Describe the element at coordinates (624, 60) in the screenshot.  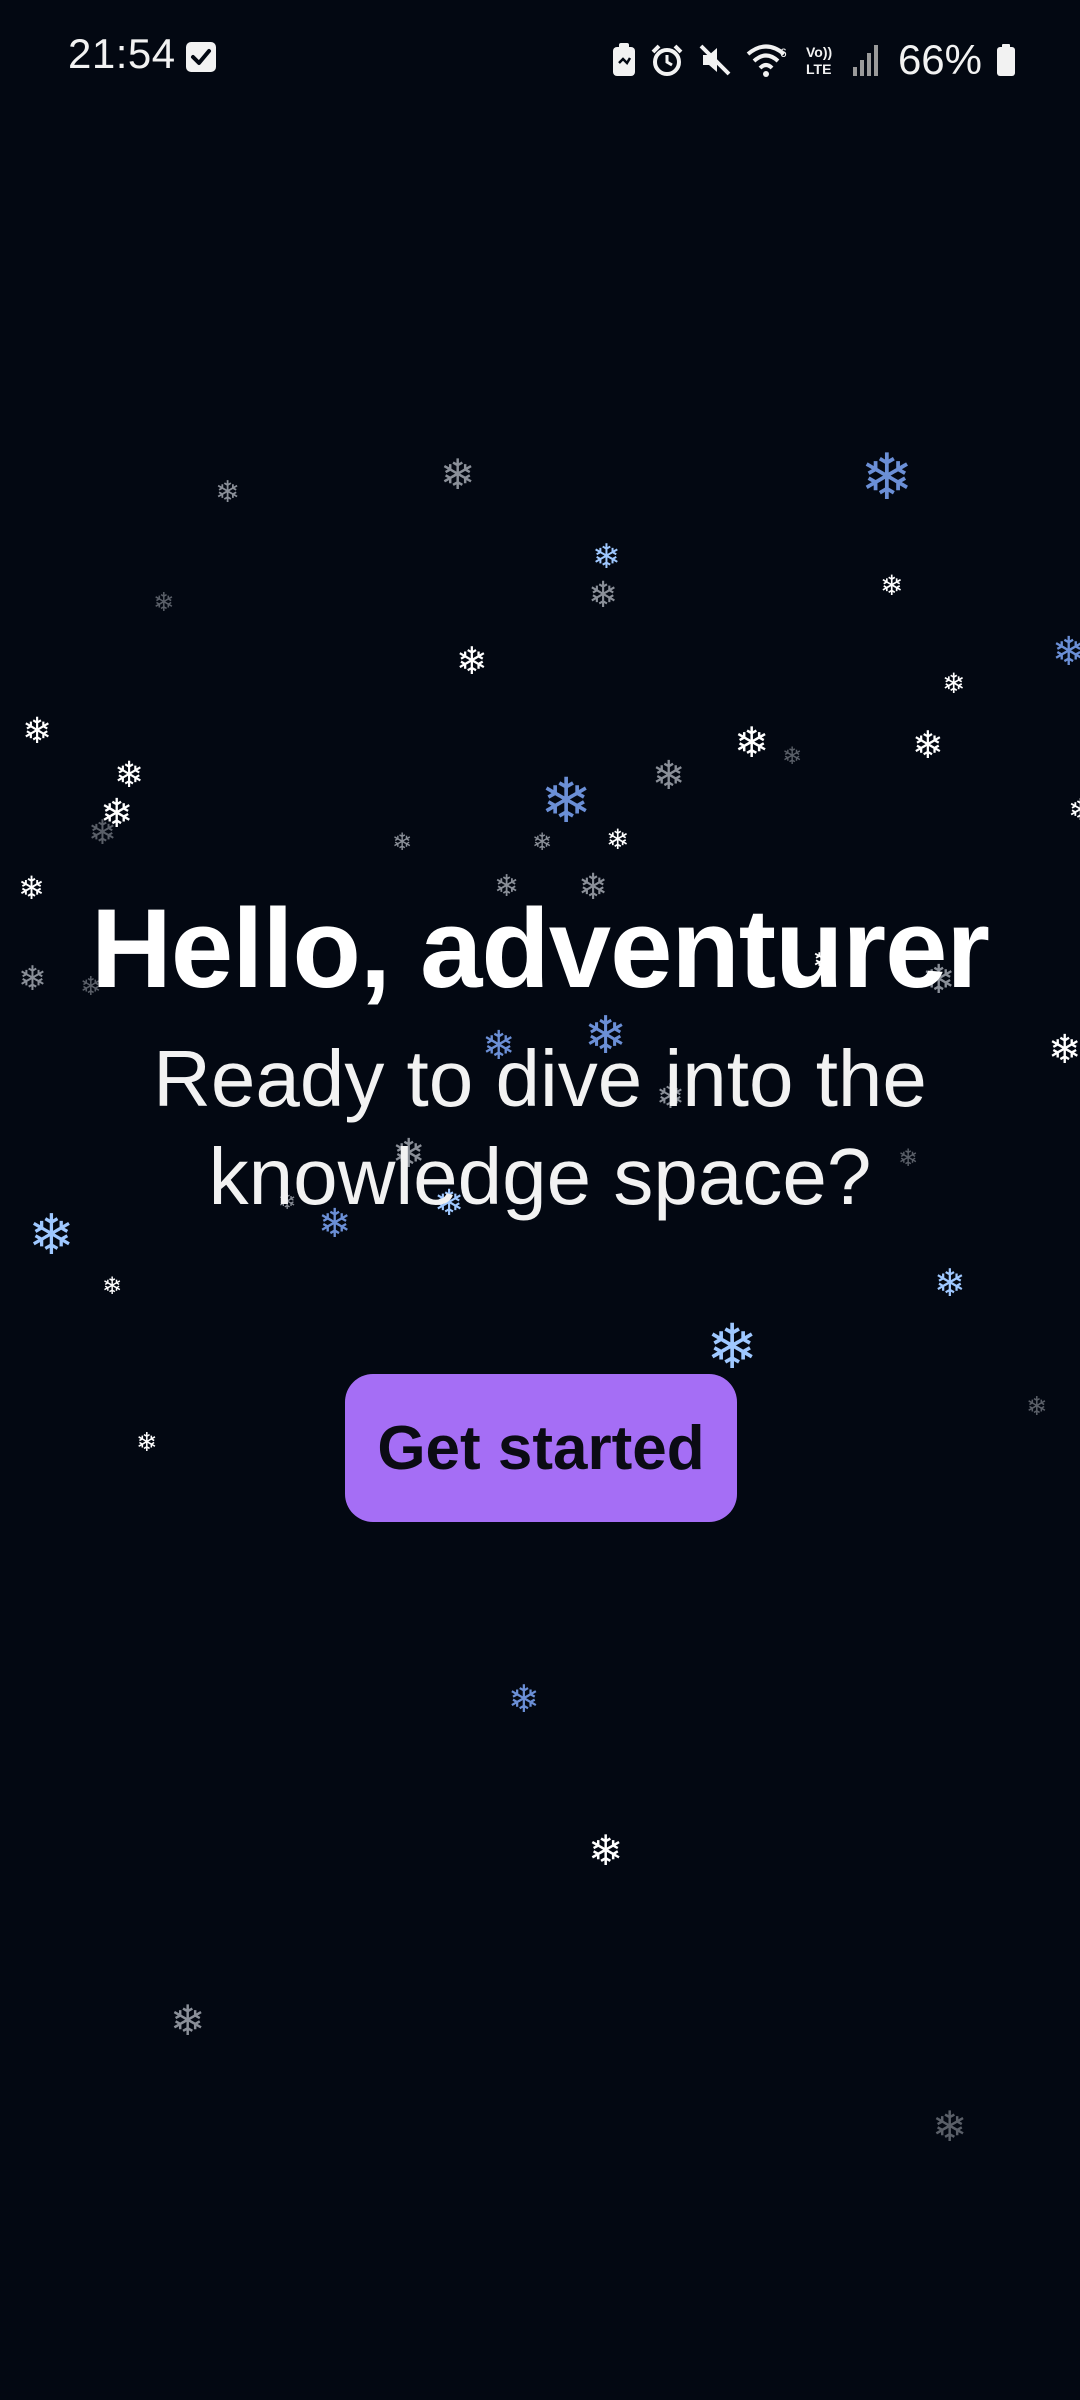
I see `clipboard-icon` at that location.